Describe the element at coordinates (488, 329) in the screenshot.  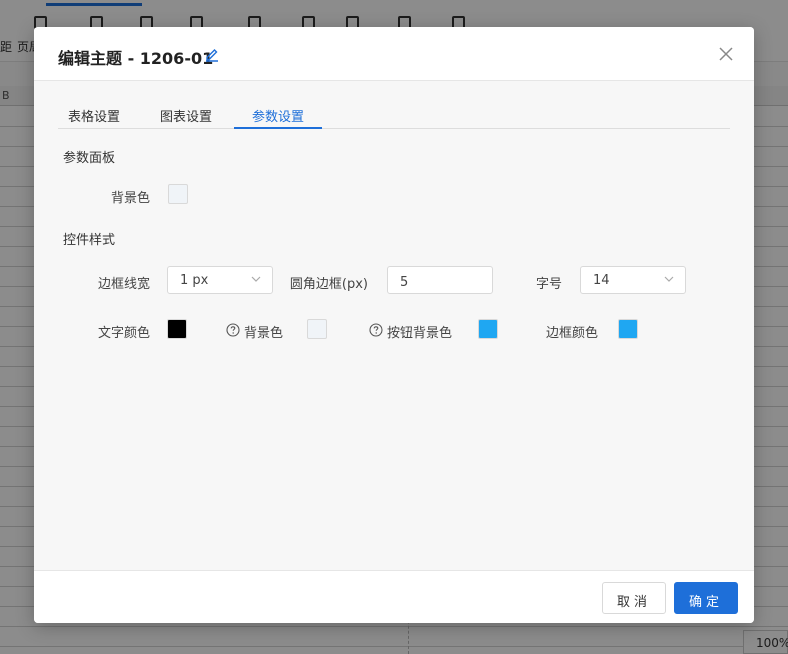
I see `button-bg-color-swatch` at that location.